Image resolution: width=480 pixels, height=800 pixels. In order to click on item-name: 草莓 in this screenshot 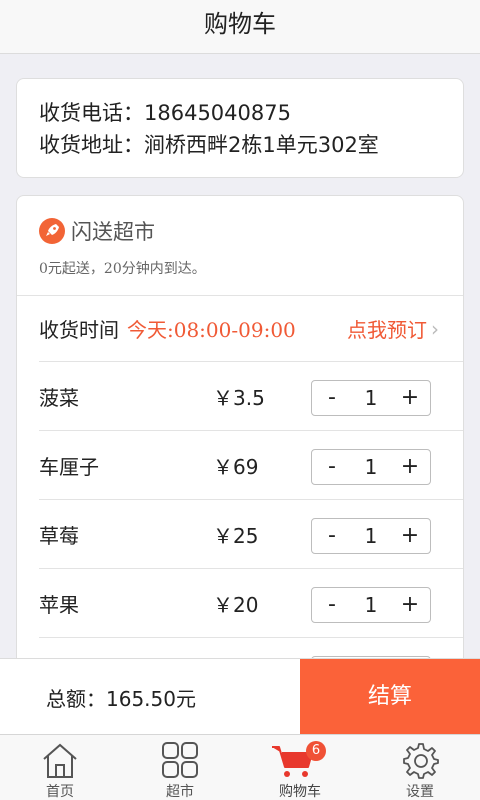, I will do `click(59, 536)`.